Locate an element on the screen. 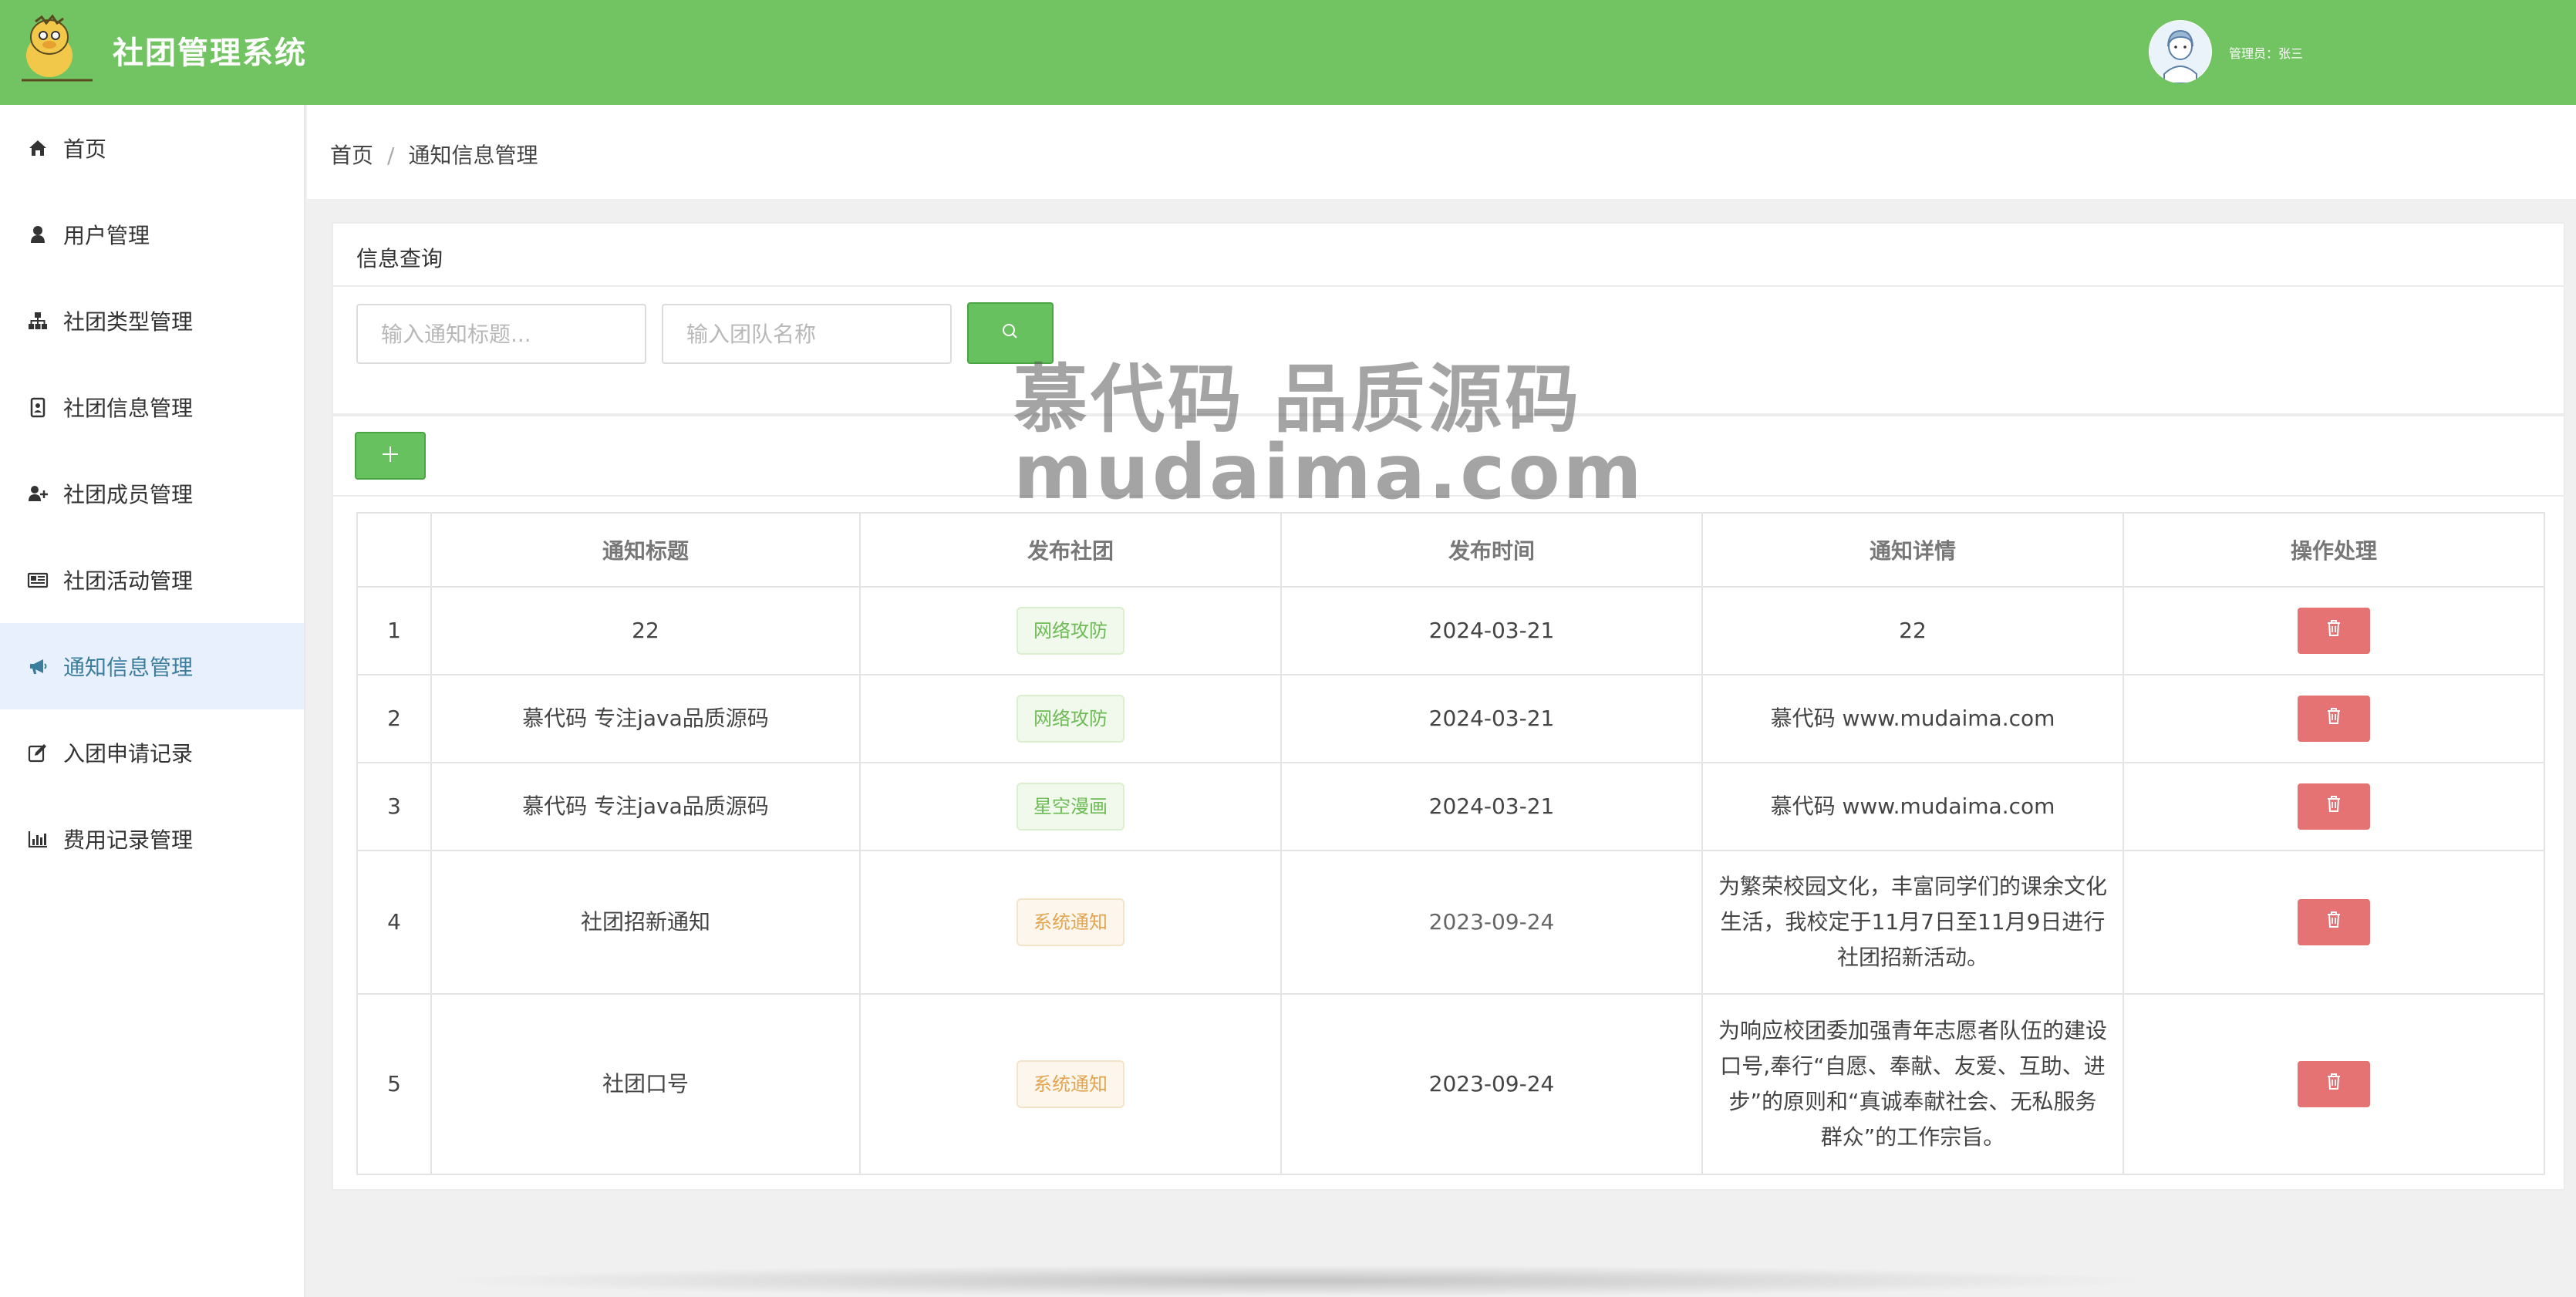  sidebar-item-label: 费用记录管理 is located at coordinates (128, 840).